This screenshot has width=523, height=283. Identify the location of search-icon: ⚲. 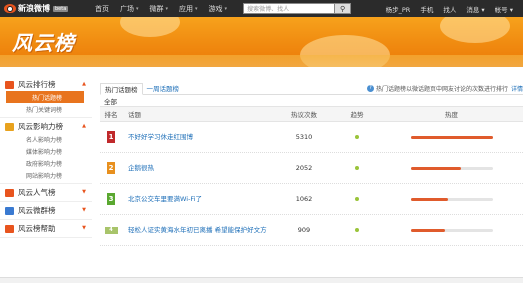
(342, 8).